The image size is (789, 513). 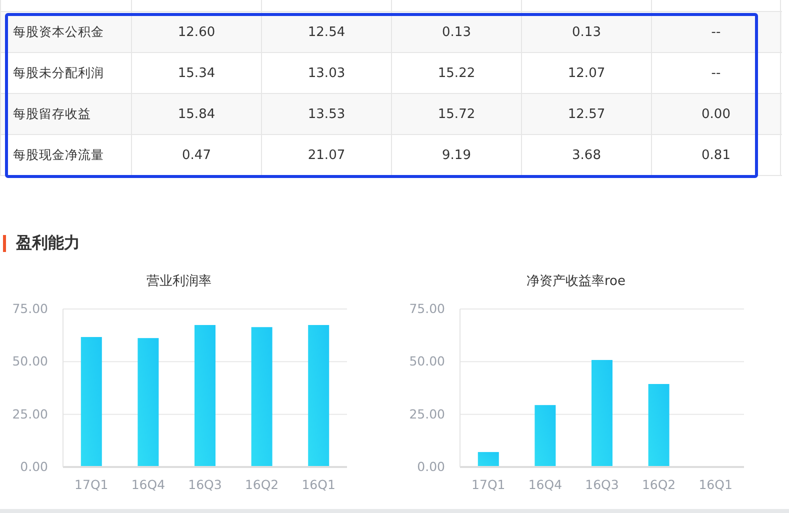 What do you see at coordinates (576, 281) in the screenshot?
I see `chart-title: 净资产收益率roe` at bounding box center [576, 281].